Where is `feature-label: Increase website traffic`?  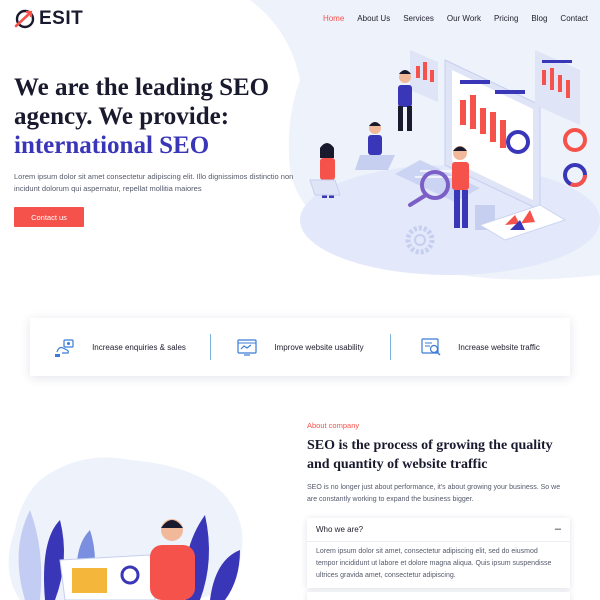 feature-label: Increase website traffic is located at coordinates (499, 347).